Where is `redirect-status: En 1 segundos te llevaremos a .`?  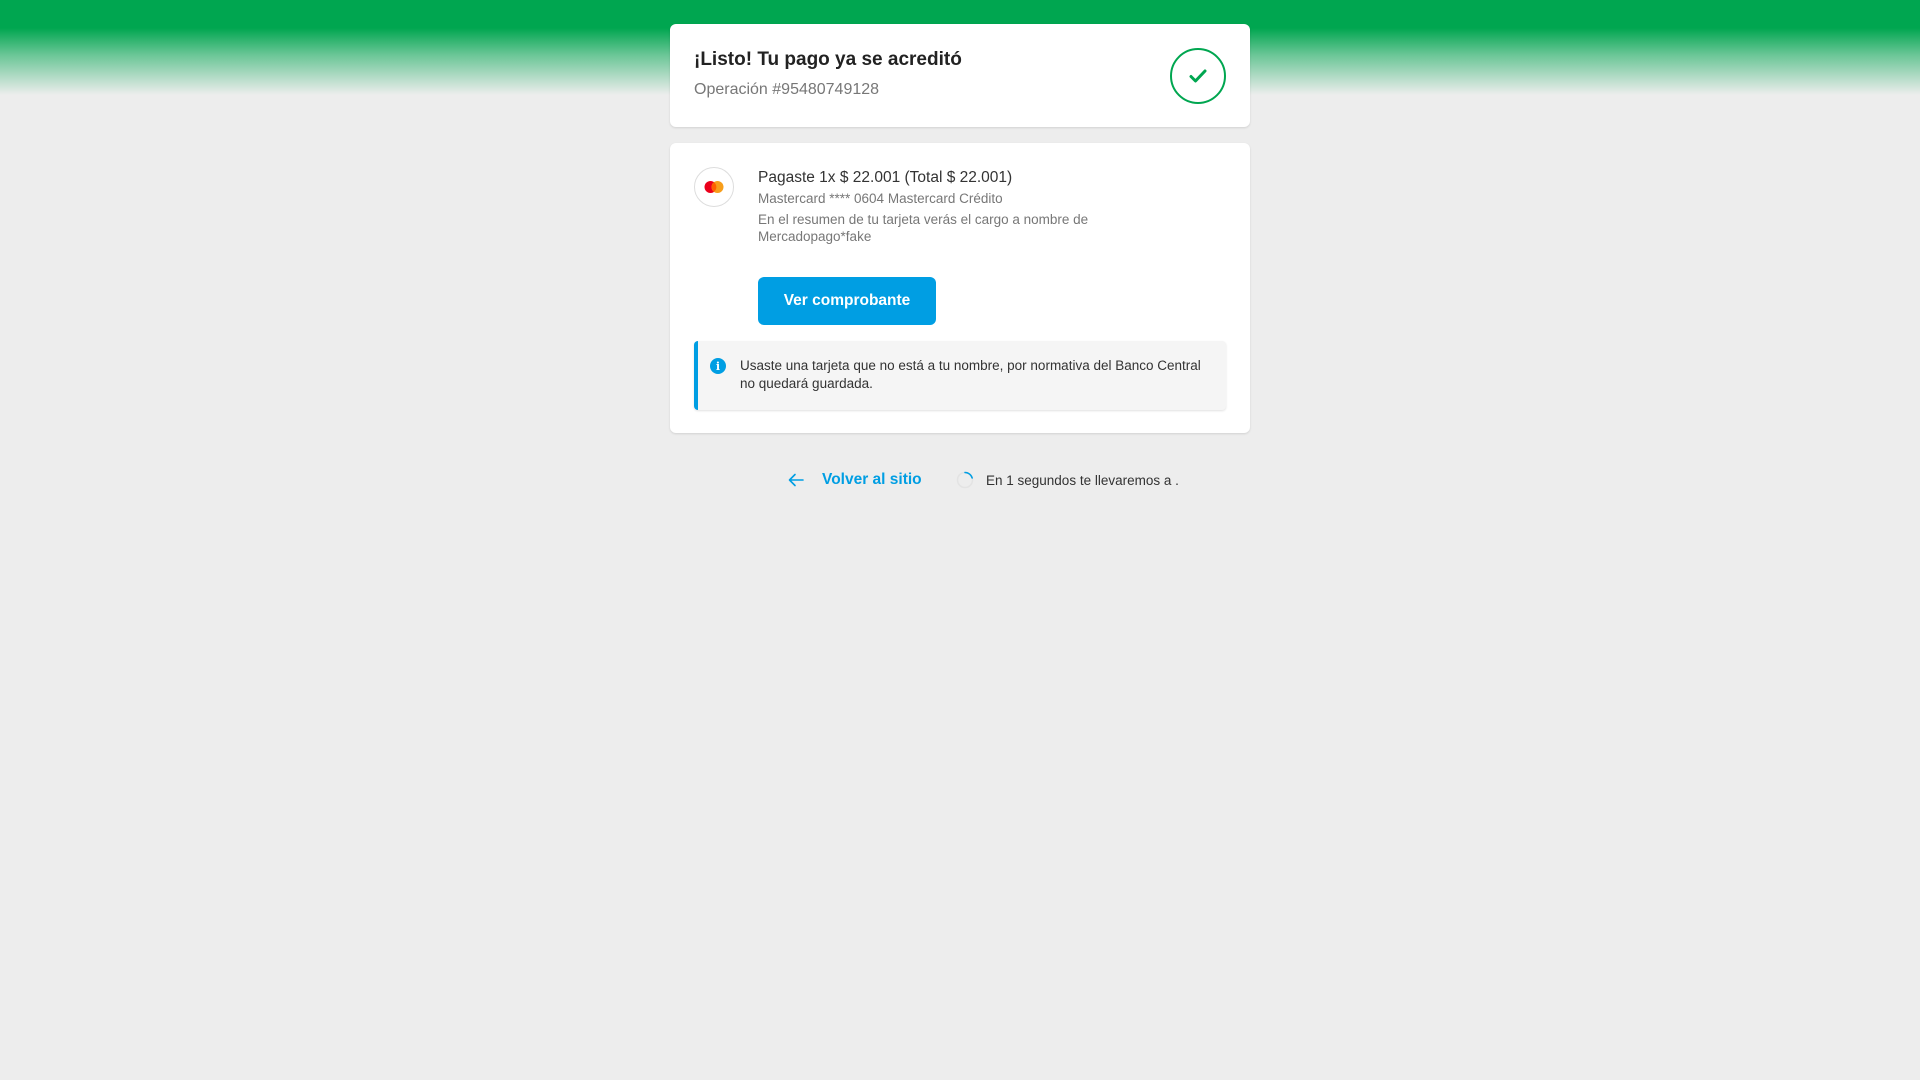
redirect-status: En 1 segundos te llevaremos a . is located at coordinates (1067, 480).